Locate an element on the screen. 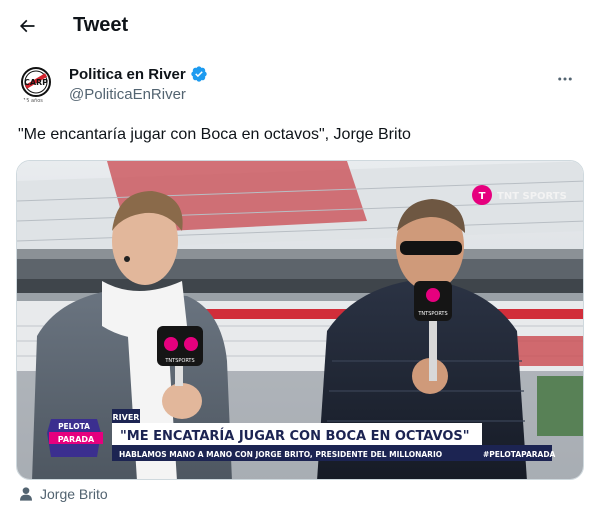 This screenshot has height=512, width=600. pelota-parada-logo: PELOTA PARADA is located at coordinates (75, 438).